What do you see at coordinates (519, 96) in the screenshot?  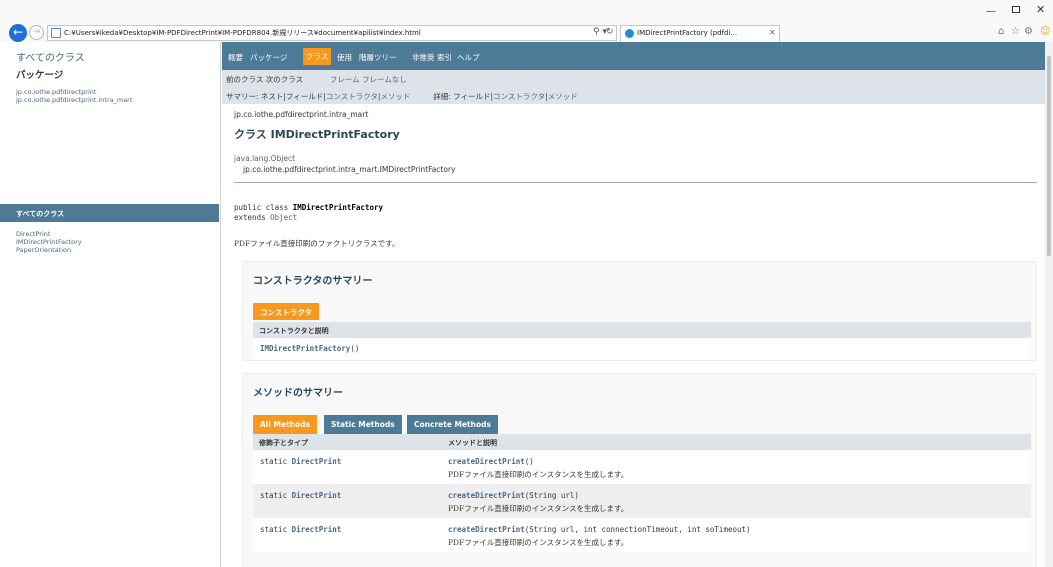 I see `detail-constructor-link: コンストラクタ` at bounding box center [519, 96].